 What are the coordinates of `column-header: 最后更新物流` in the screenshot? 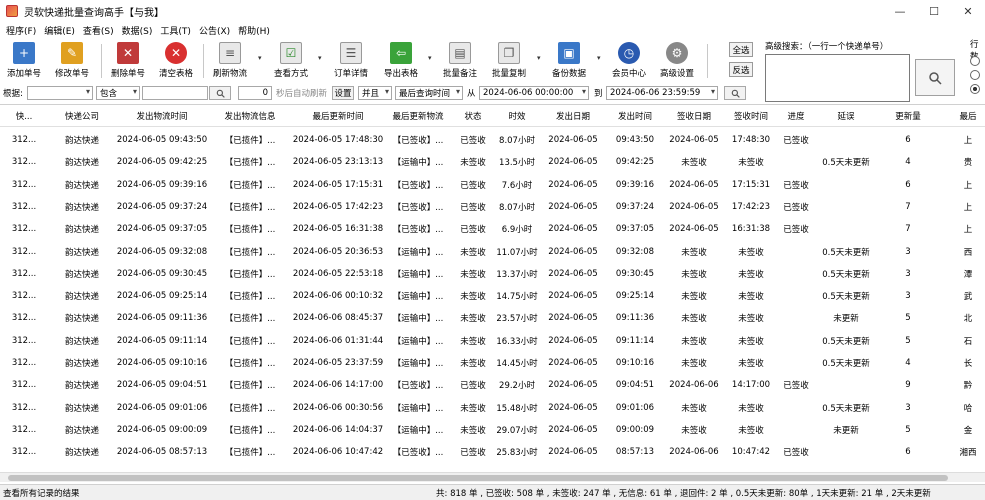 It's located at (418, 116).